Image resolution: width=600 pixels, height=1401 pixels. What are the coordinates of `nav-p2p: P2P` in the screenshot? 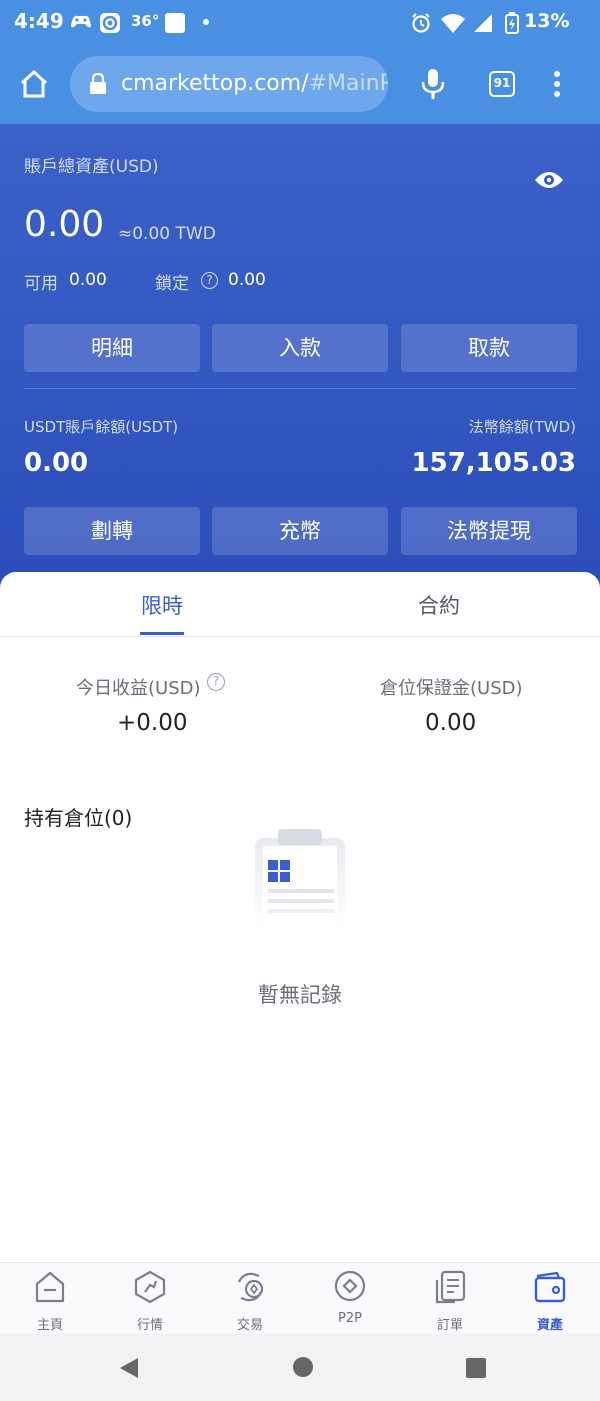 It's located at (350, 1299).